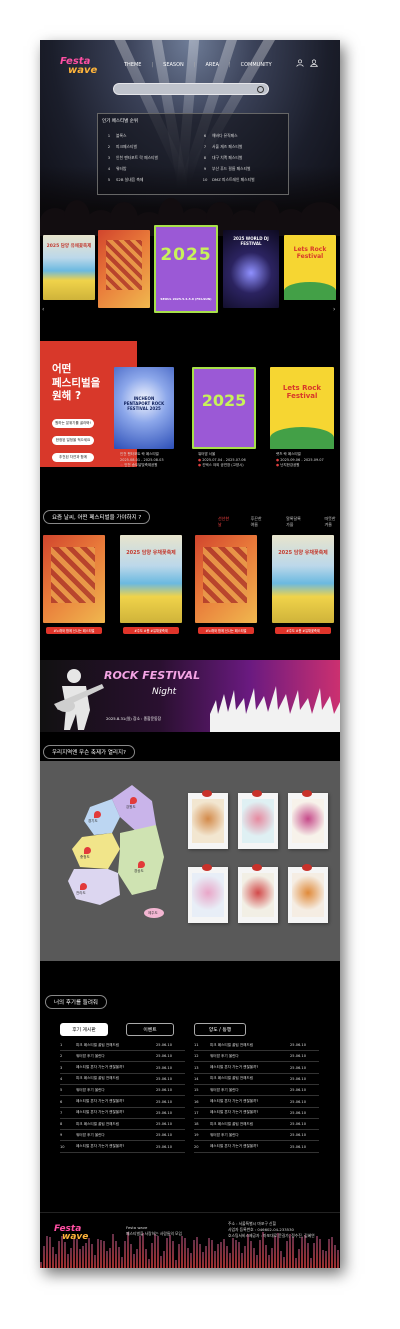  Describe the element at coordinates (147, 135) in the screenshot. I see `ranking-item: 1 블록스` at that location.